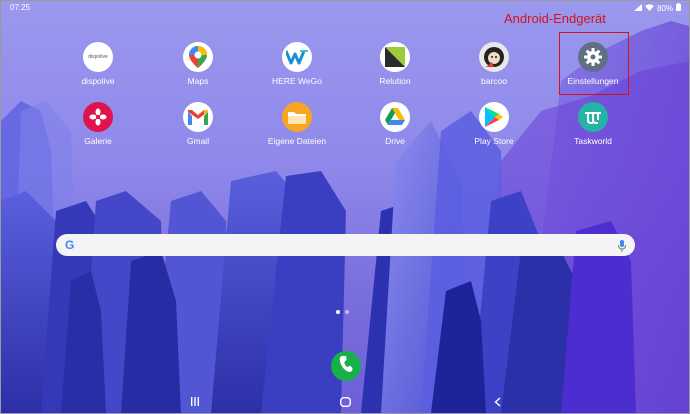 The image size is (690, 414). What do you see at coordinates (297, 57) in the screenshot?
I see `here-wego-icon` at bounding box center [297, 57].